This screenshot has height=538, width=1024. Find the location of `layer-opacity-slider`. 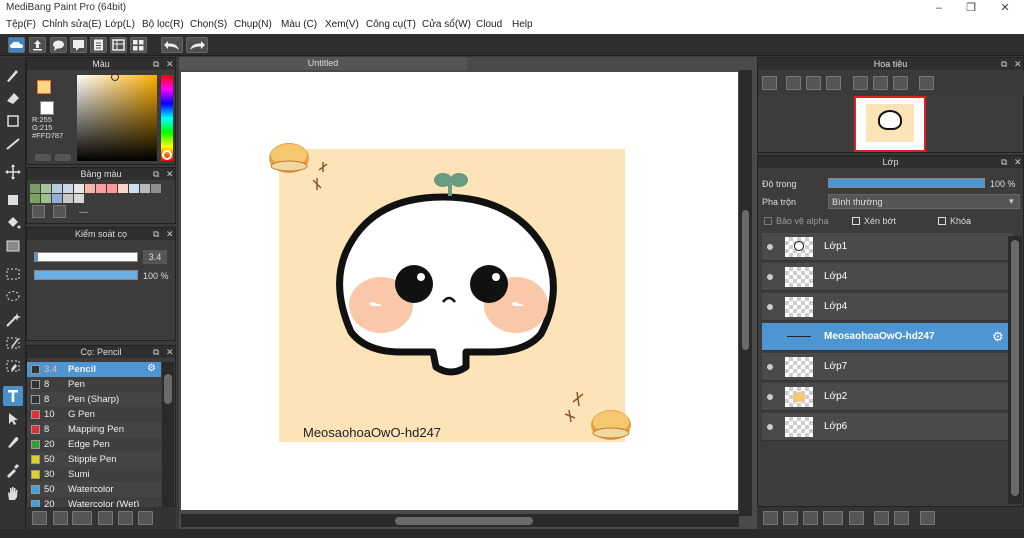

layer-opacity-slider is located at coordinates (906, 183).